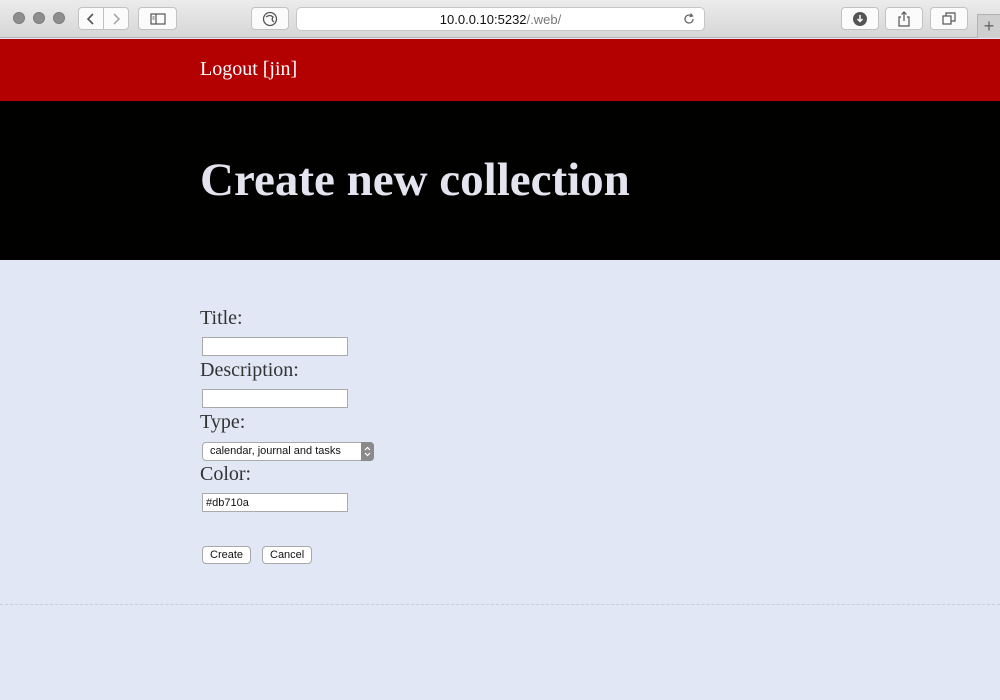 Image resolution: width=1000 pixels, height=700 pixels. Describe the element at coordinates (287, 555) in the screenshot. I see `cancel-button: Cancel` at that location.